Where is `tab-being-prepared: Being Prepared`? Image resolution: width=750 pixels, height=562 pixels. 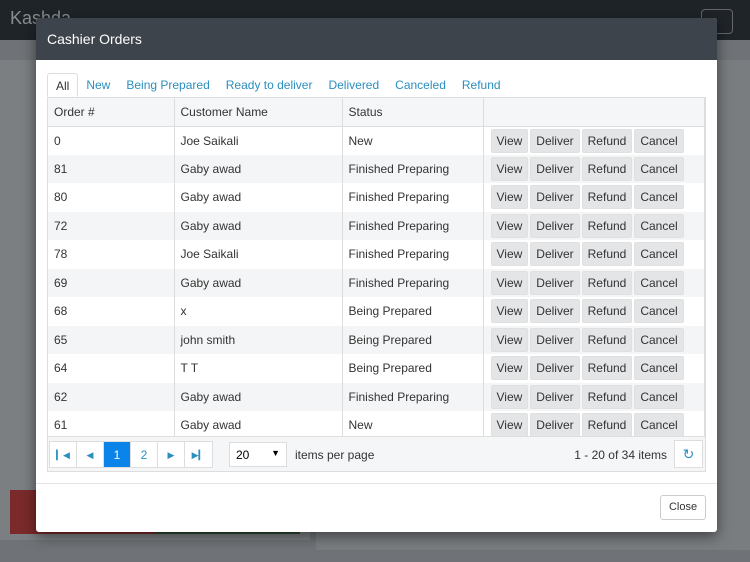 tab-being-prepared: Being Prepared is located at coordinates (167, 85).